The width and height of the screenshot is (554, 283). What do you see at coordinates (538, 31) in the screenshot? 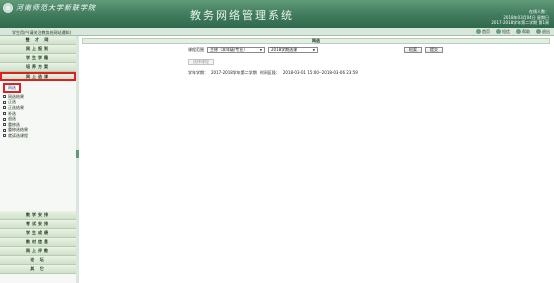
I see `logout-icon` at bounding box center [538, 31].